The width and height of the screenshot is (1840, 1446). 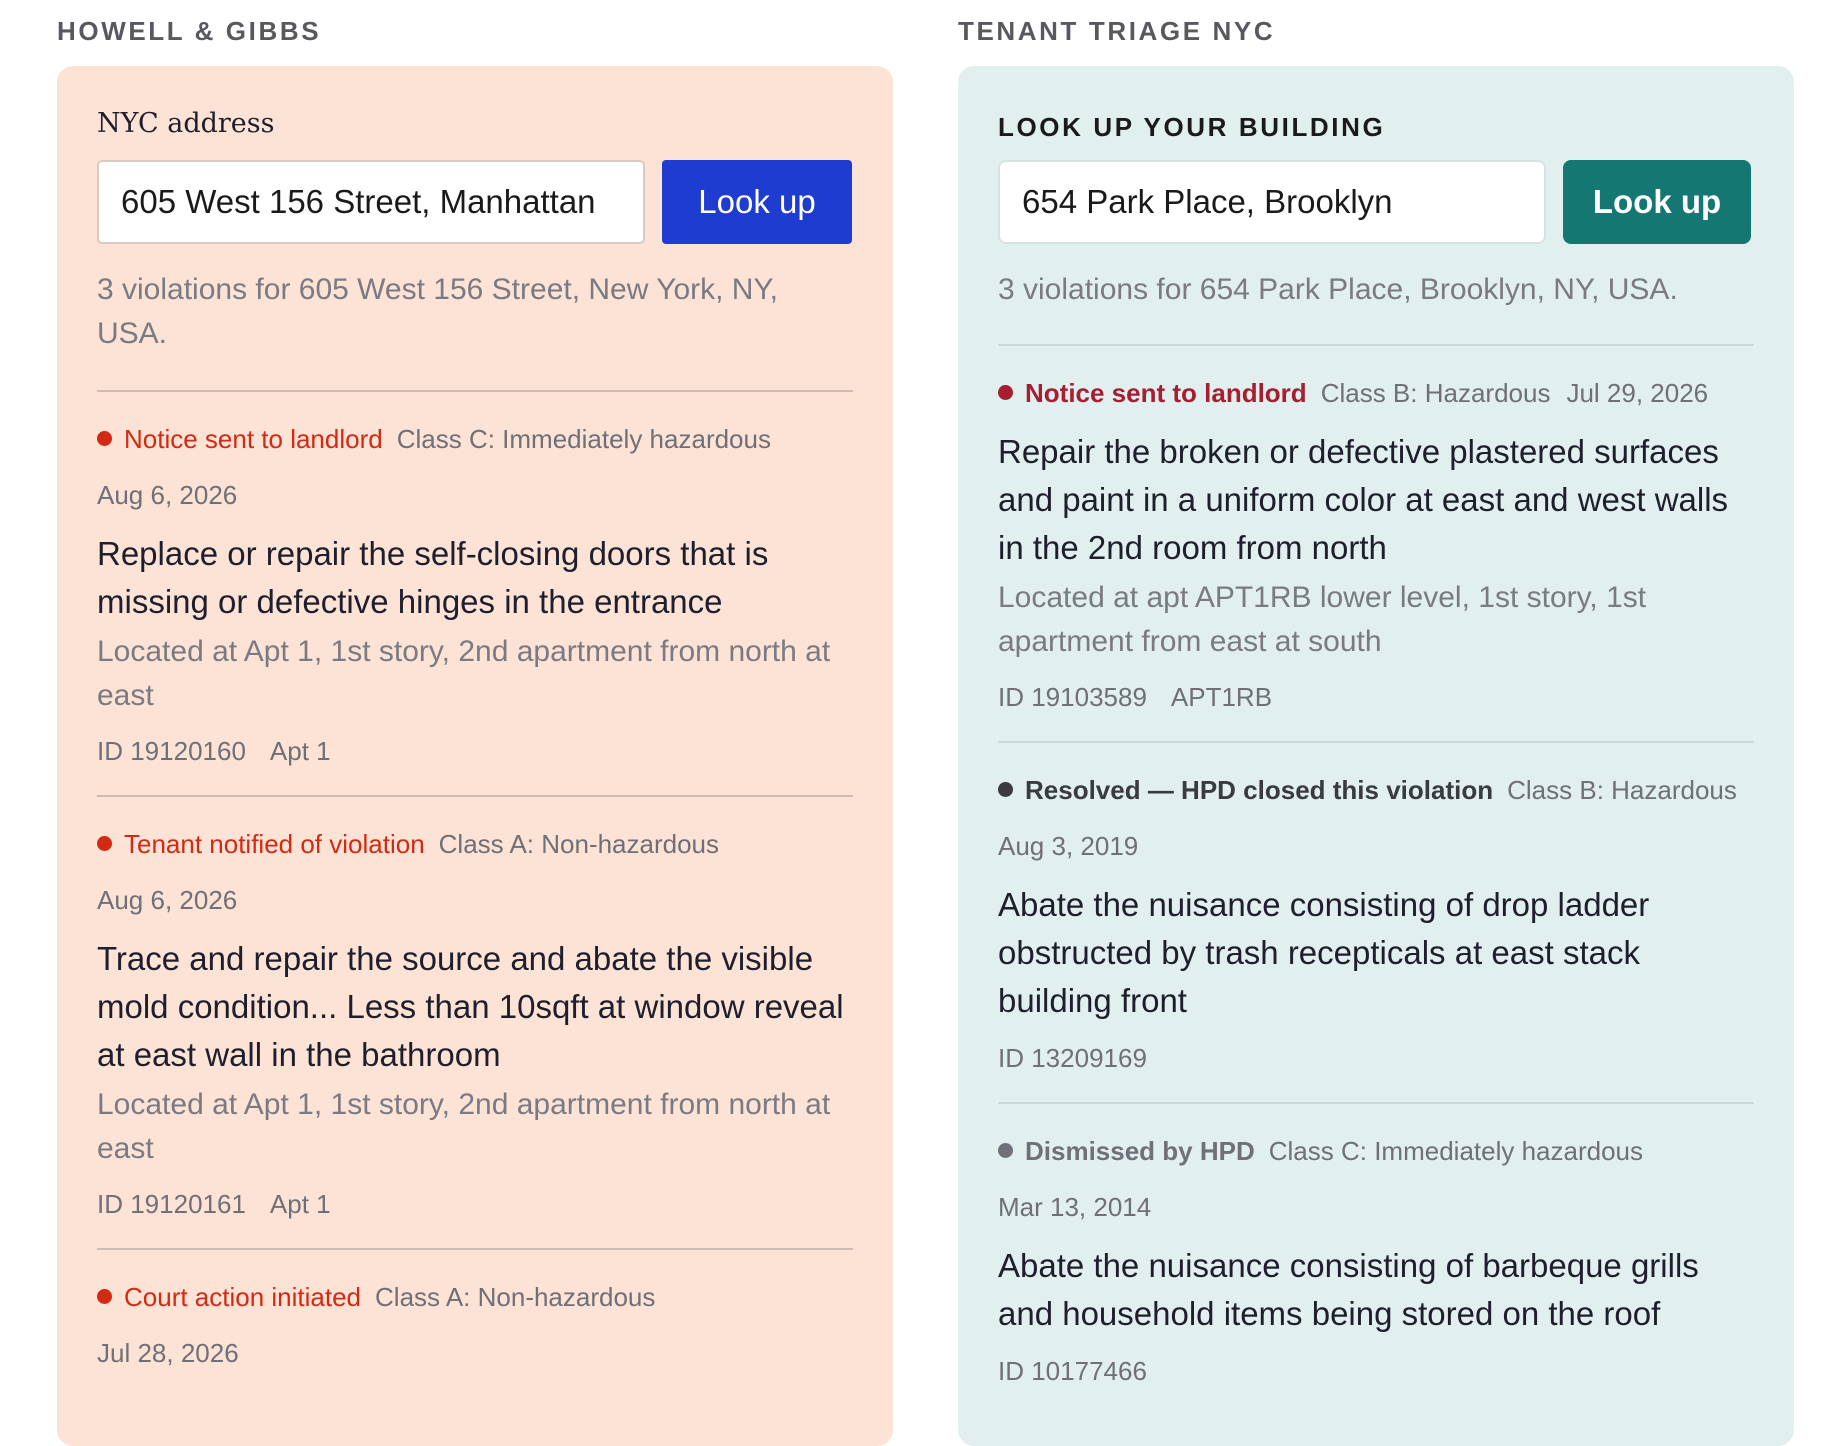 I want to click on violation-status: Dismissed by HPD, so click(x=1140, y=1151).